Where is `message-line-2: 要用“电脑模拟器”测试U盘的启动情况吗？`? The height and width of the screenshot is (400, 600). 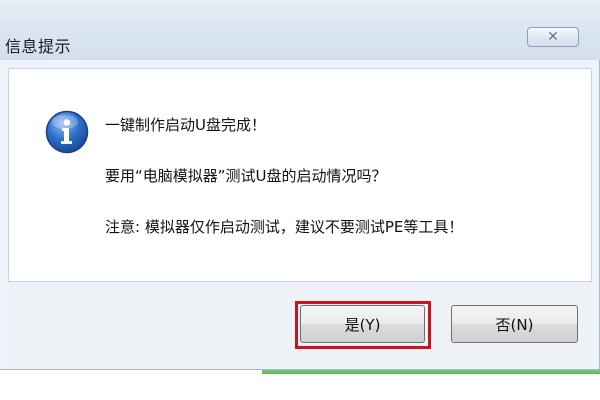 message-line-2: 要用“电脑模拟器”测试U盘的启动情况吗？ is located at coordinates (246, 176).